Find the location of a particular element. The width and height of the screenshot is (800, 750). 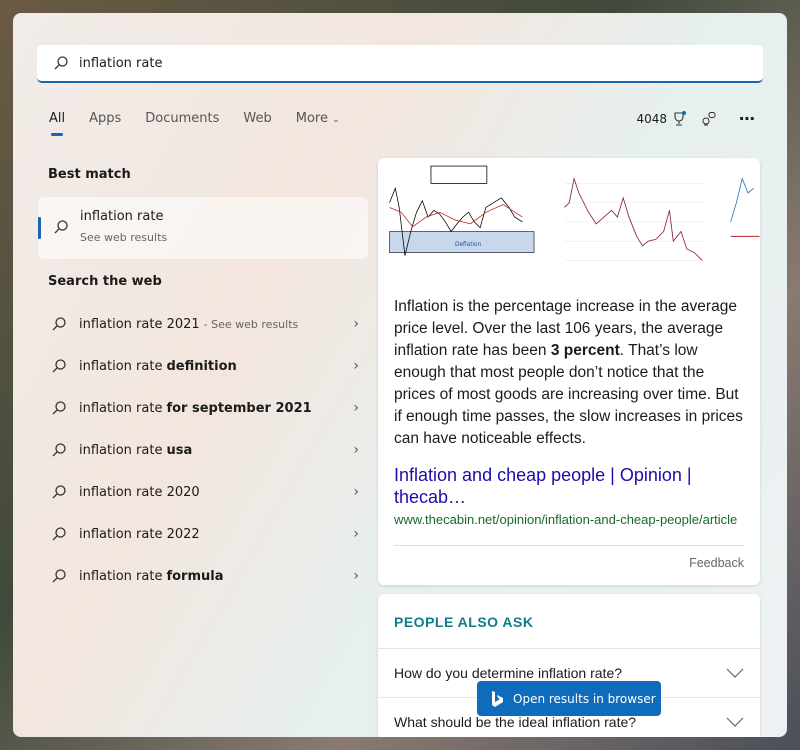

more-icon: ⋯ is located at coordinates (747, 118).